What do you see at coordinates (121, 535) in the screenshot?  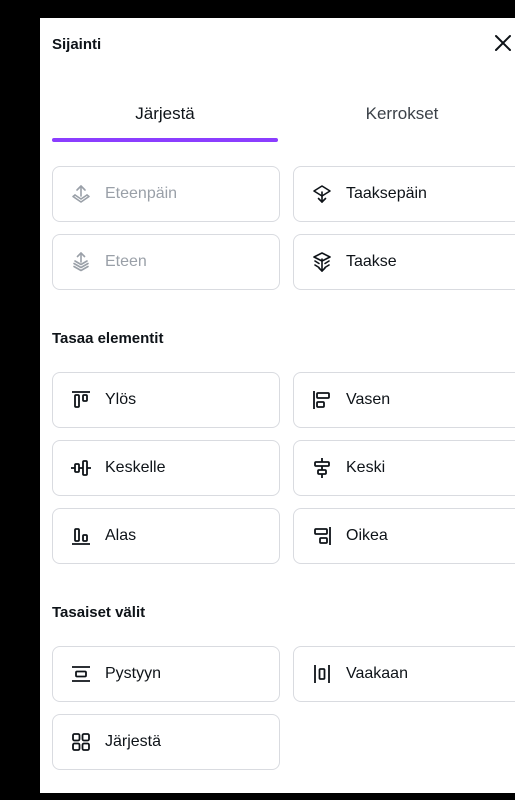 I see `align-bottom-label: Alas` at bounding box center [121, 535].